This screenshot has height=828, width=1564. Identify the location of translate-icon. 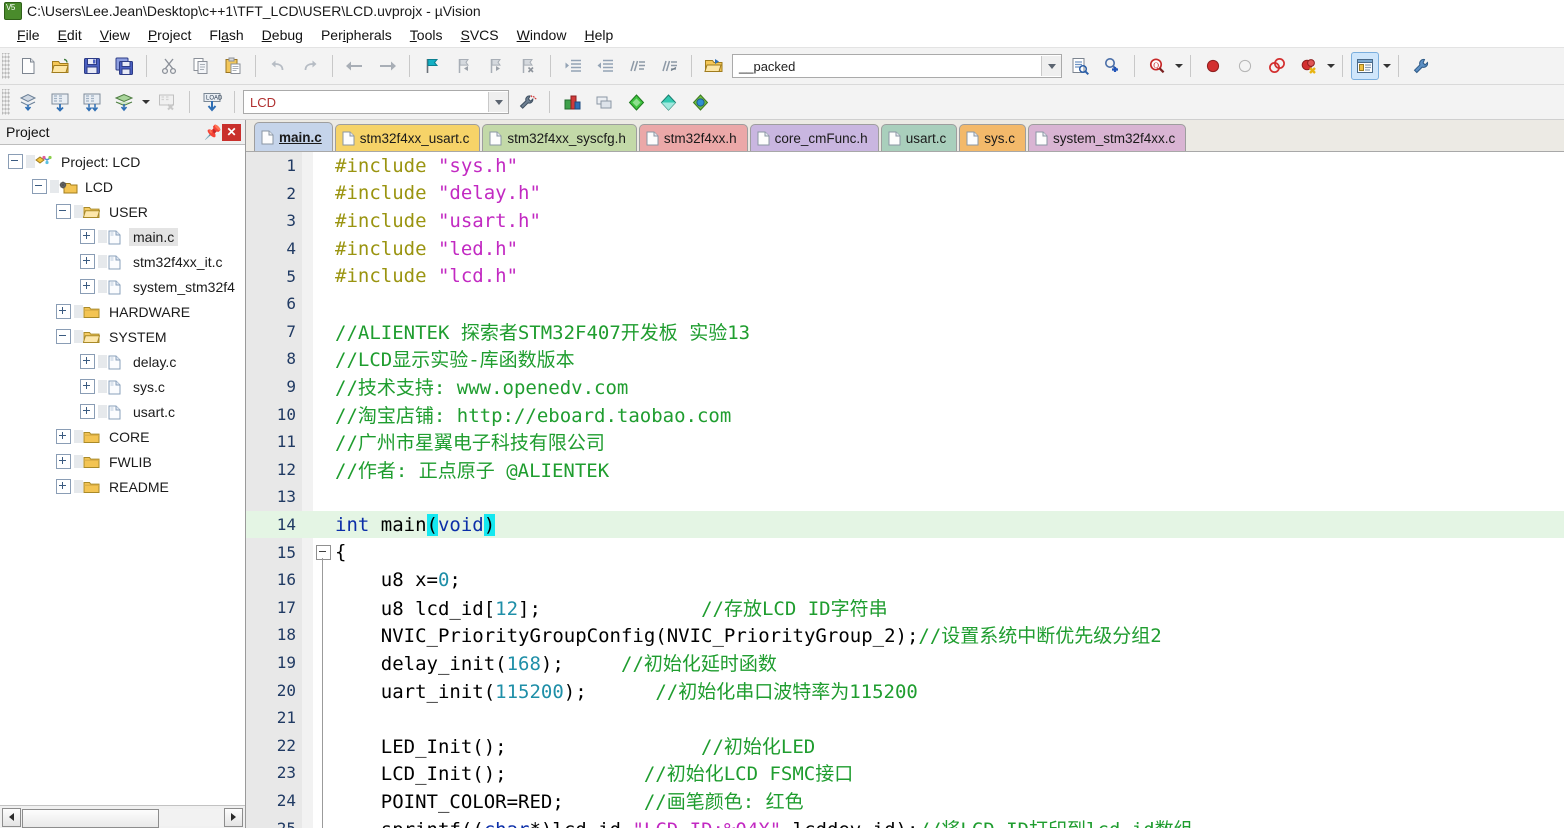
(28, 102).